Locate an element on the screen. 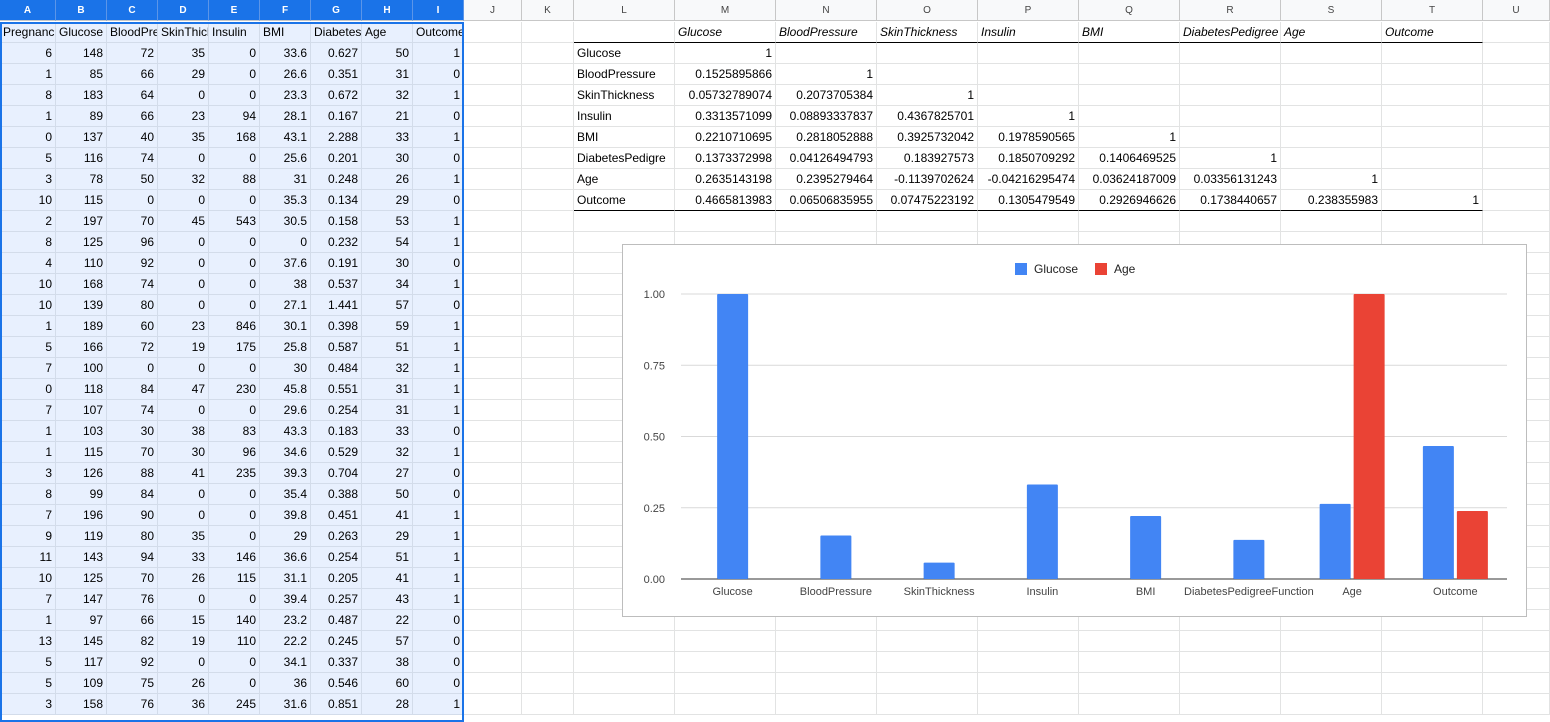 The image size is (1550, 722). data-cell: 0.587 is located at coordinates (336, 347).